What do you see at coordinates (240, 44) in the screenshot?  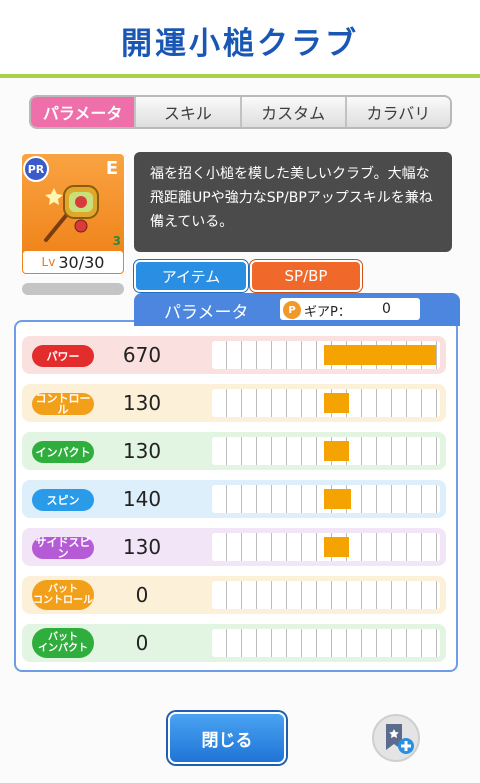 I see `page-title: 開運小槌クラブ` at bounding box center [240, 44].